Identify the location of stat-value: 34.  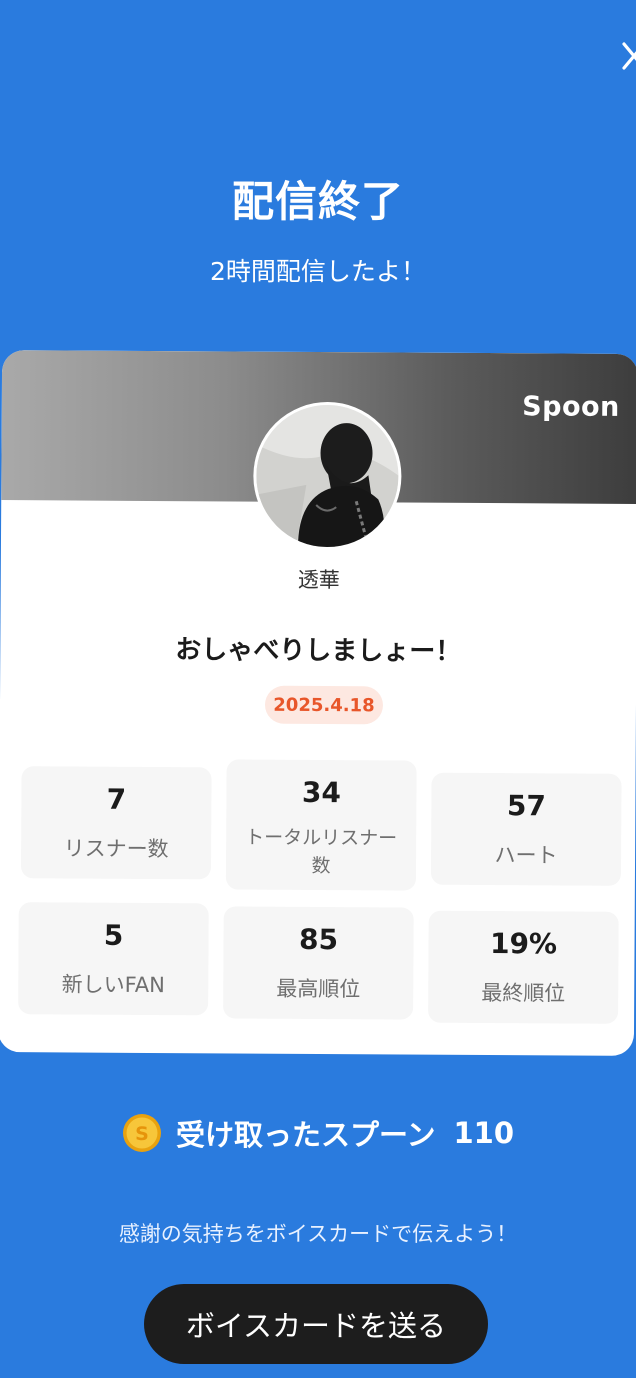
(321, 792).